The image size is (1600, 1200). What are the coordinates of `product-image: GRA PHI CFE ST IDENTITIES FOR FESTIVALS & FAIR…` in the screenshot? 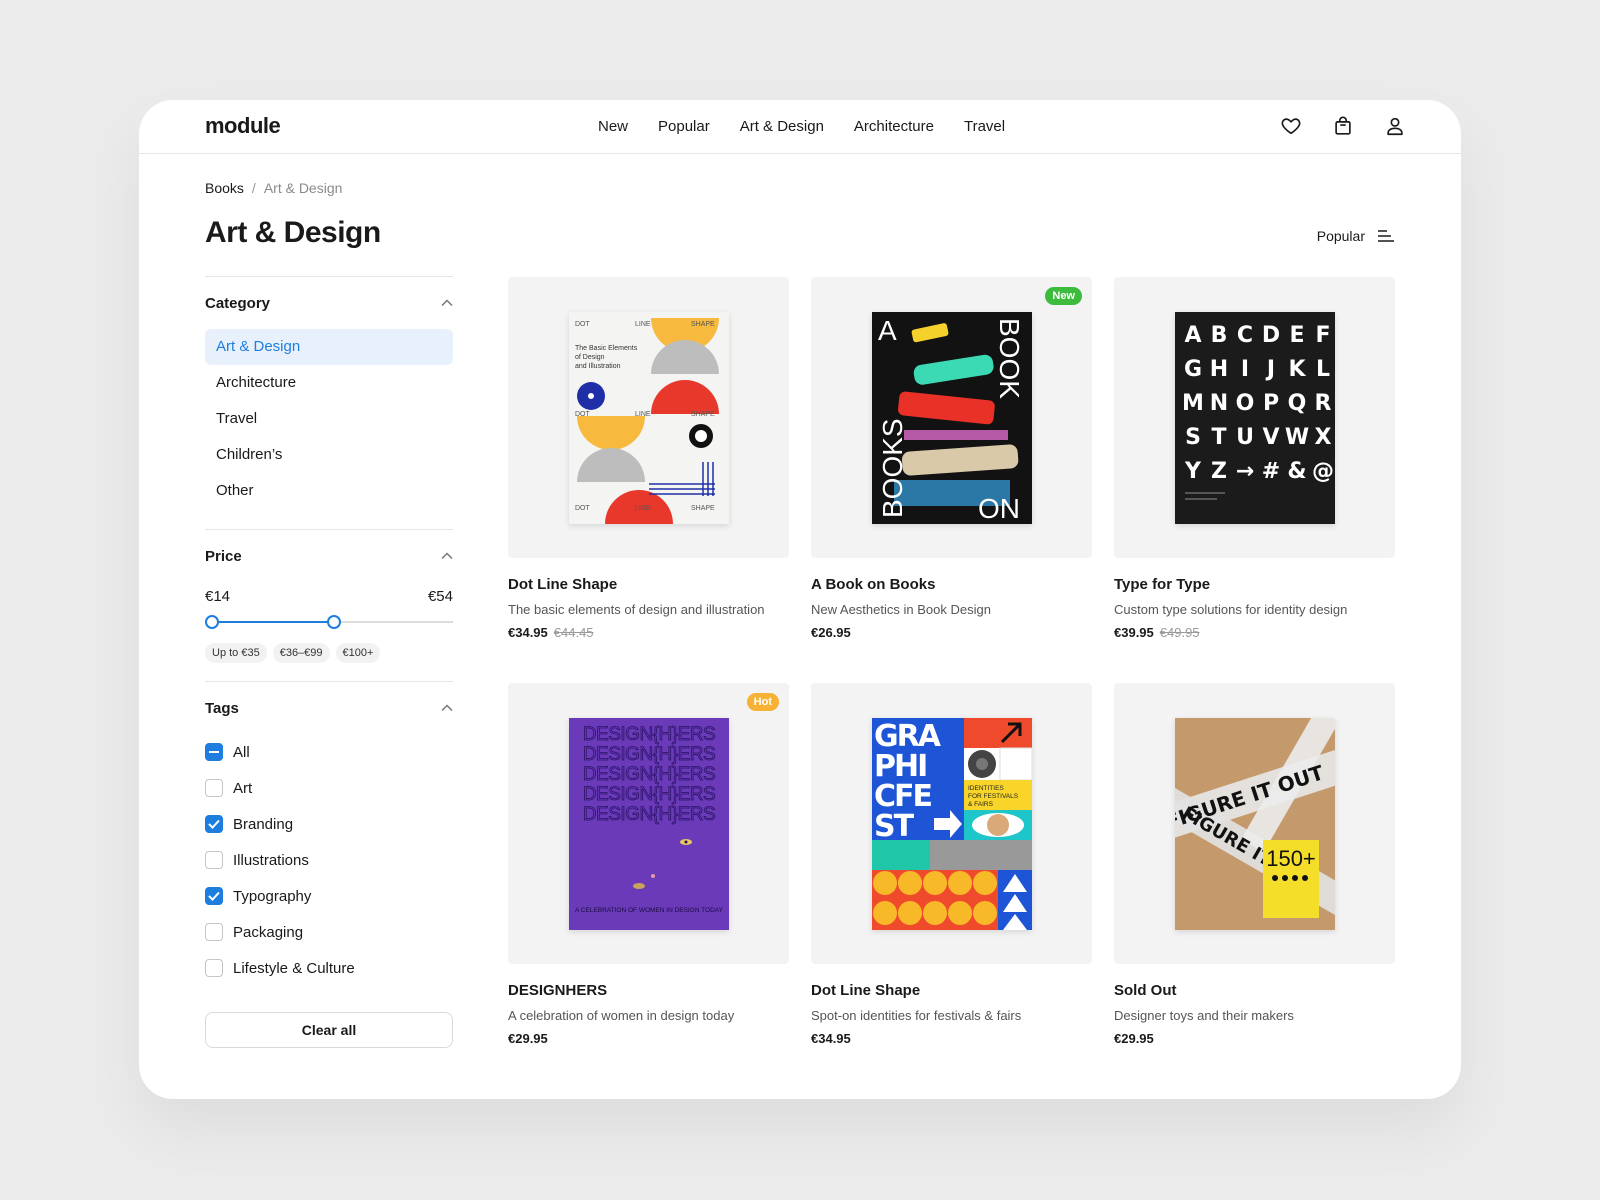 It's located at (951, 823).